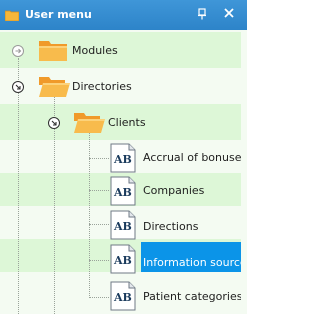  Describe the element at coordinates (195, 262) in the screenshot. I see `tree-node-label: Information sources` at that location.